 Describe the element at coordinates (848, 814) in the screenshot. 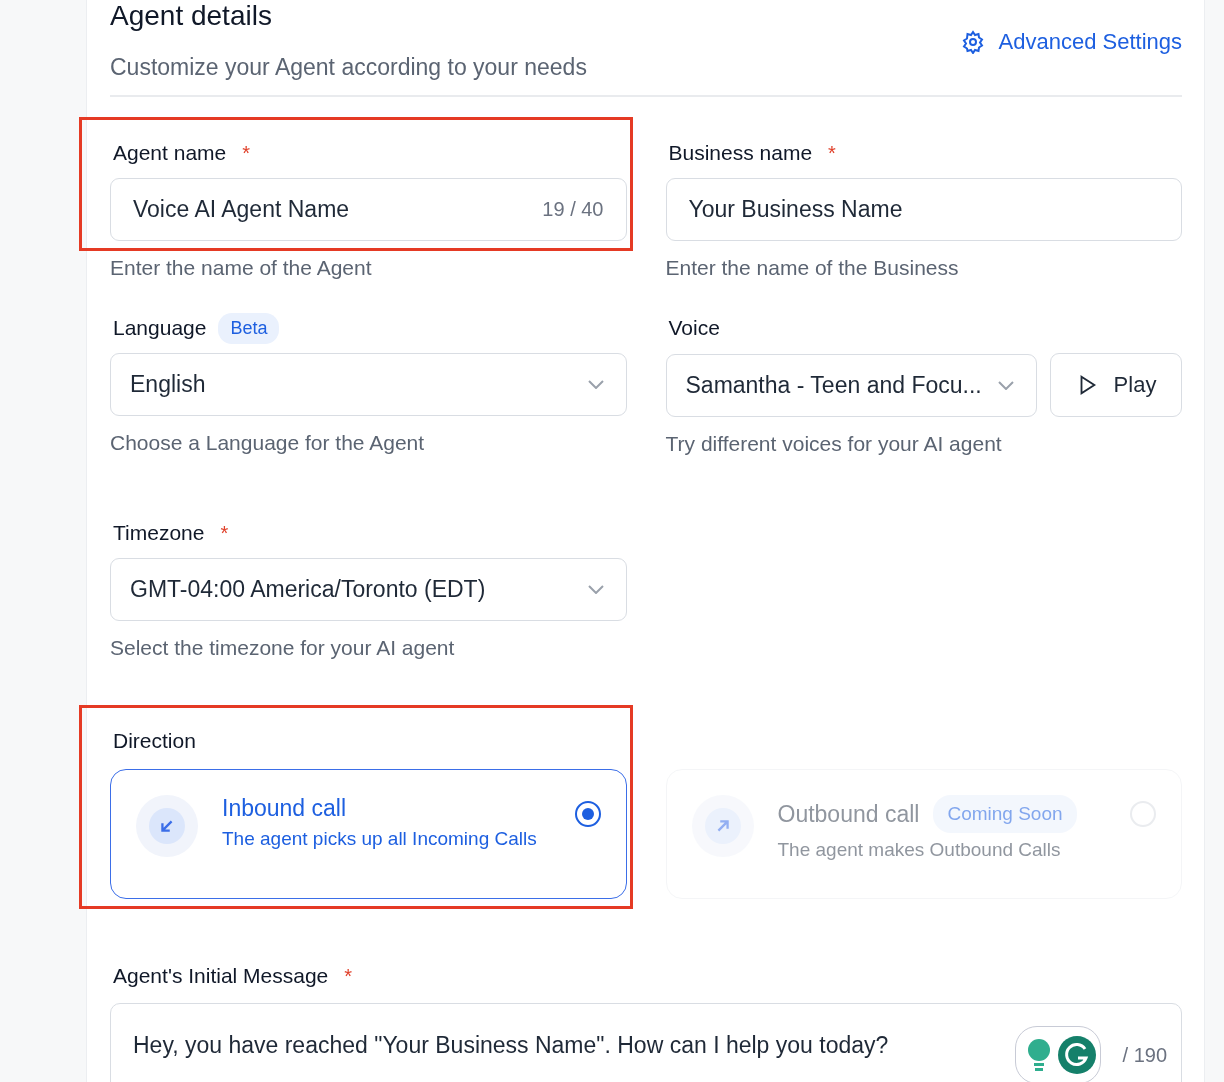

I see `option-title: Outbound call` at that location.